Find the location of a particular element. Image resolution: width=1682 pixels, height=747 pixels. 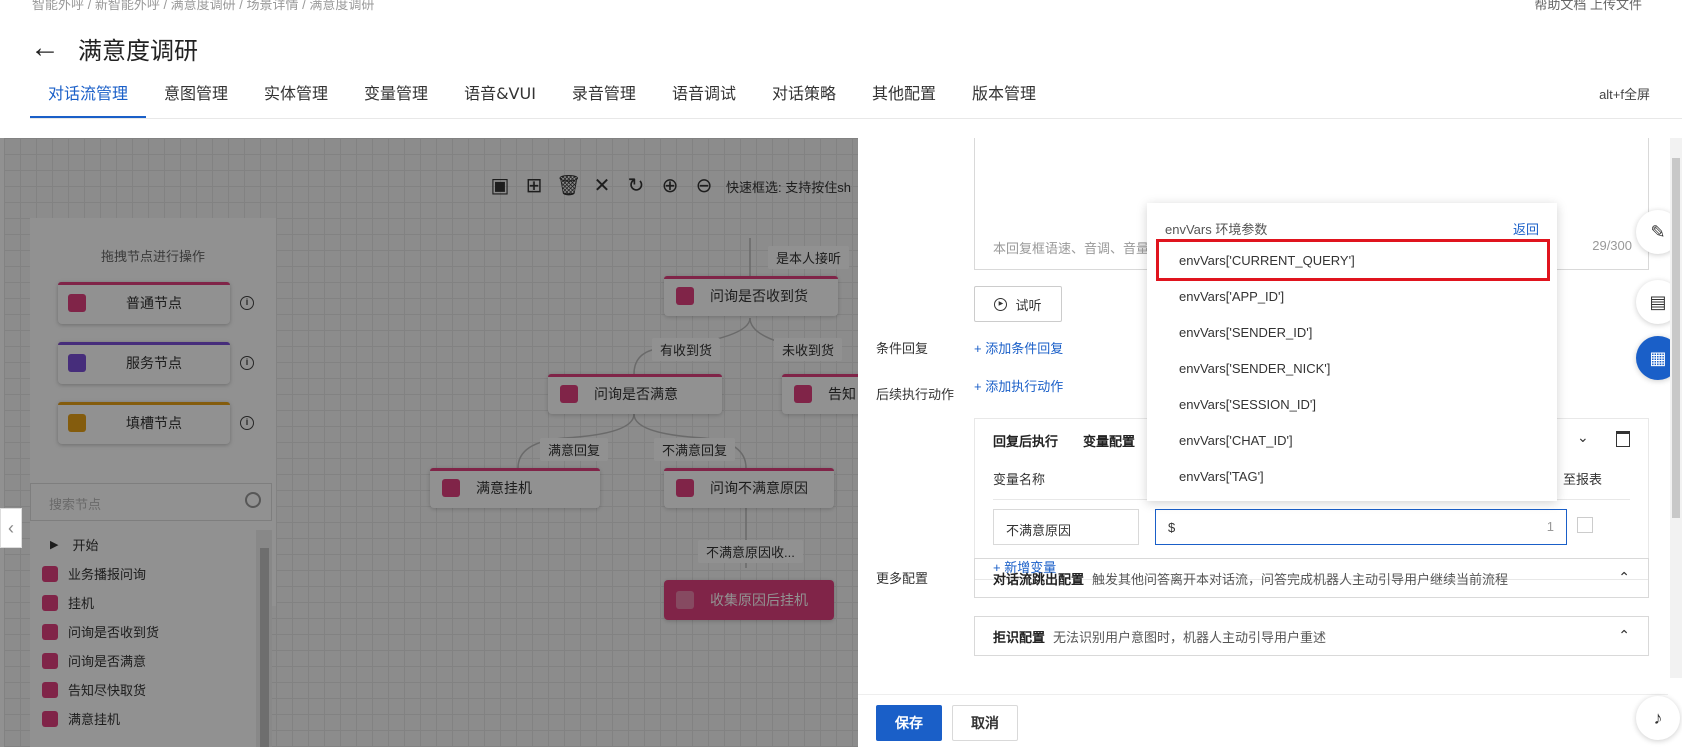

reject-config: 拒识配置 无法识别用户意图时，机器人主动引导用户重述 ⌃ is located at coordinates (1311, 636).